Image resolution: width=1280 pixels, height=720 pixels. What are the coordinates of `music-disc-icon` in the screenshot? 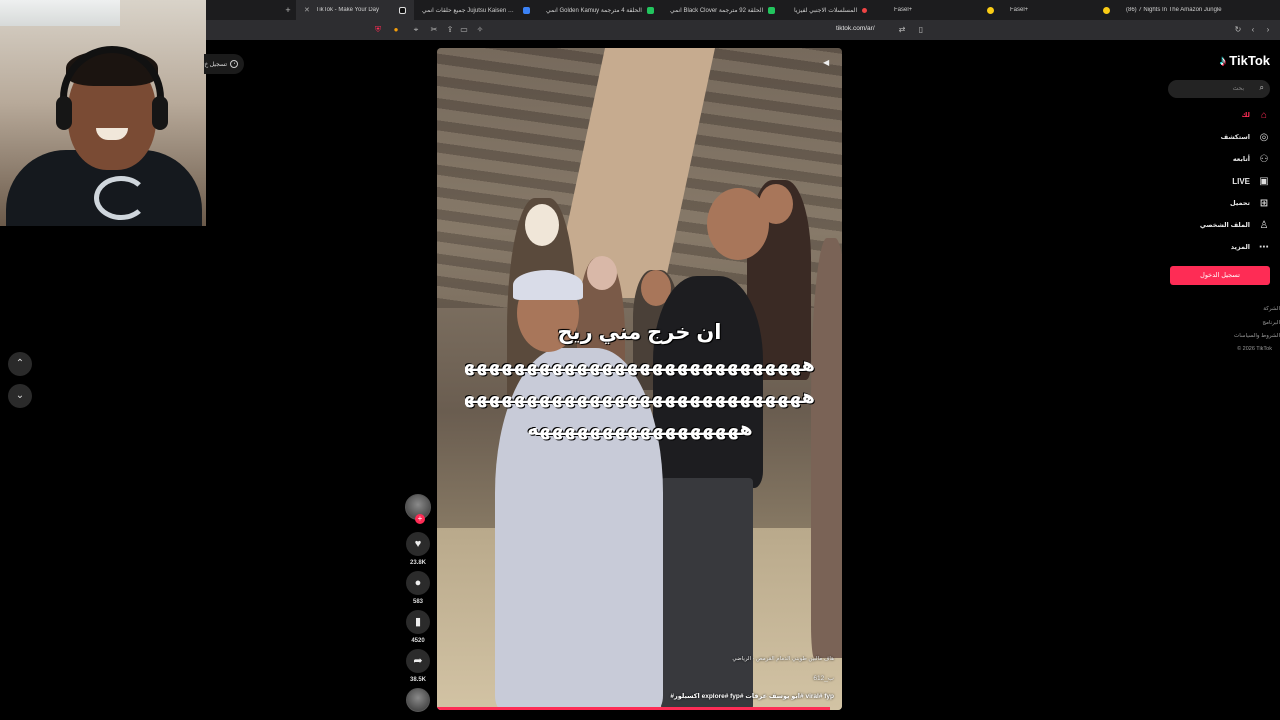 It's located at (418, 700).